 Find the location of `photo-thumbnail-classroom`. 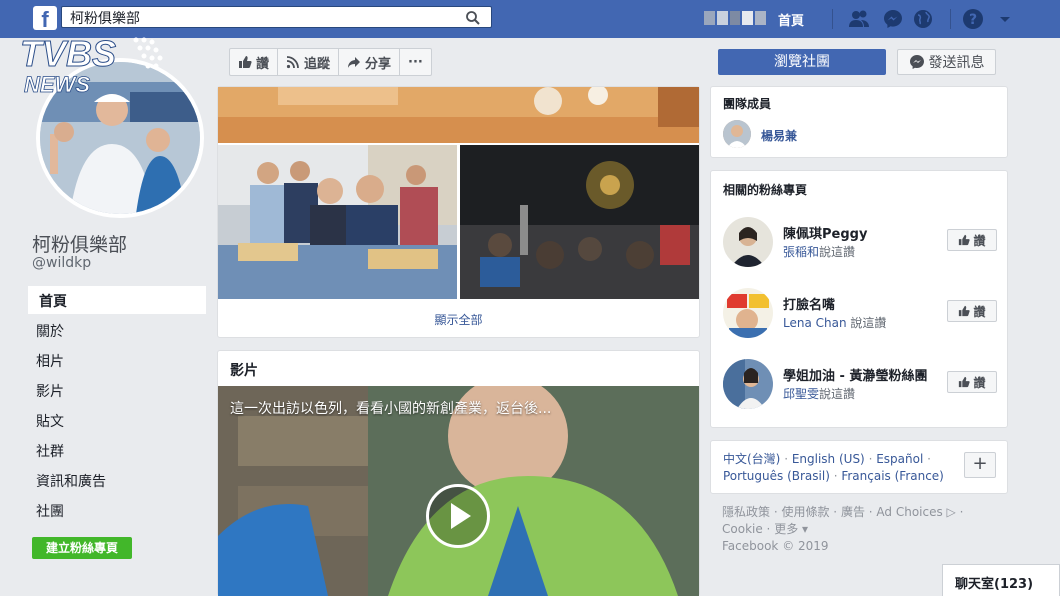

photo-thumbnail-classroom is located at coordinates (337, 222).